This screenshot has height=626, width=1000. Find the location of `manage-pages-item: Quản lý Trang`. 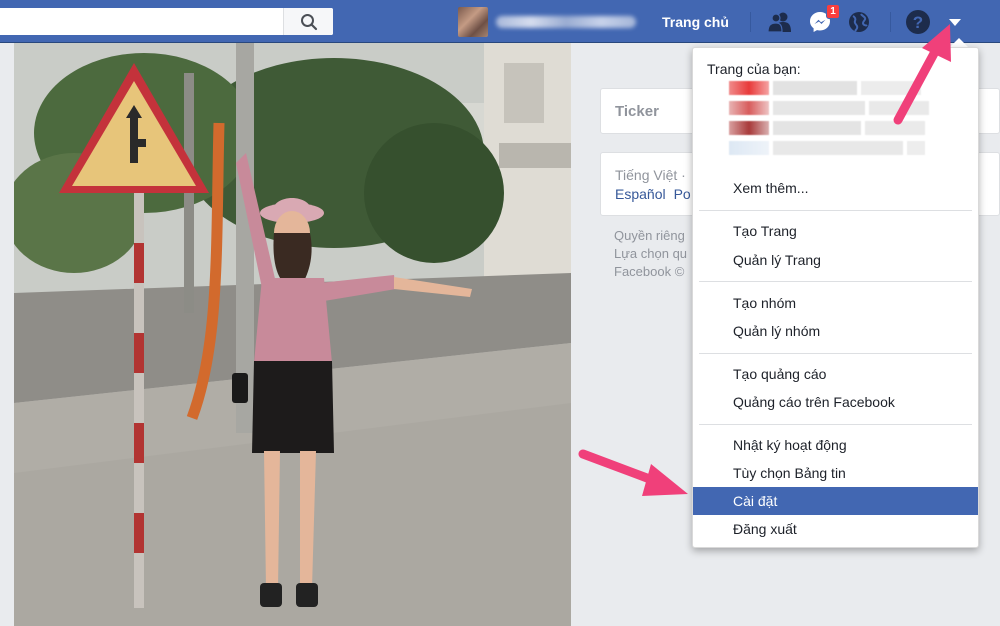

manage-pages-item: Quản lý Trang is located at coordinates (835, 260).